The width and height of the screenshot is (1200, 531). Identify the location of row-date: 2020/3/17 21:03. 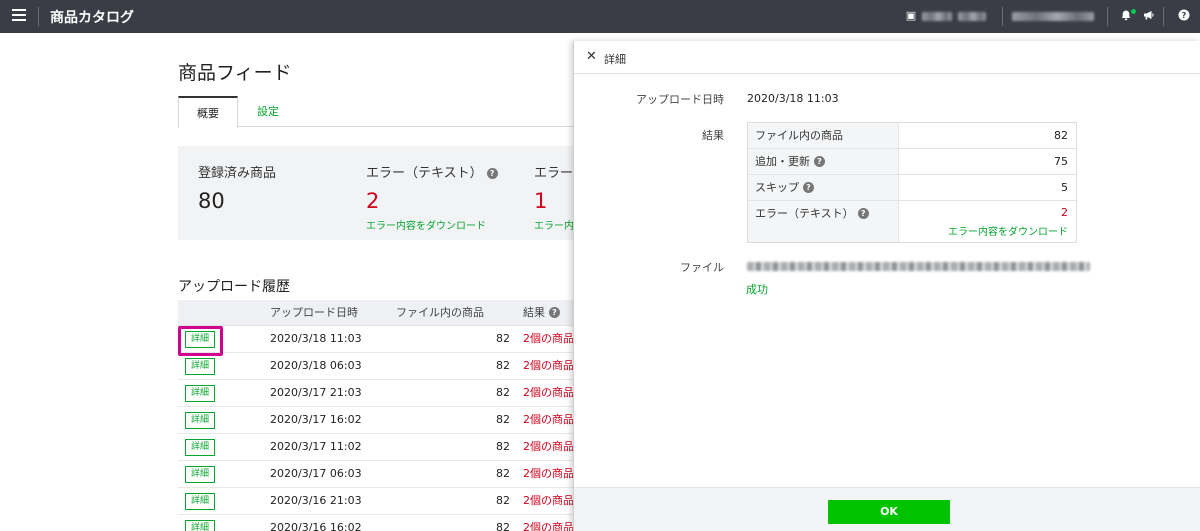
(316, 392).